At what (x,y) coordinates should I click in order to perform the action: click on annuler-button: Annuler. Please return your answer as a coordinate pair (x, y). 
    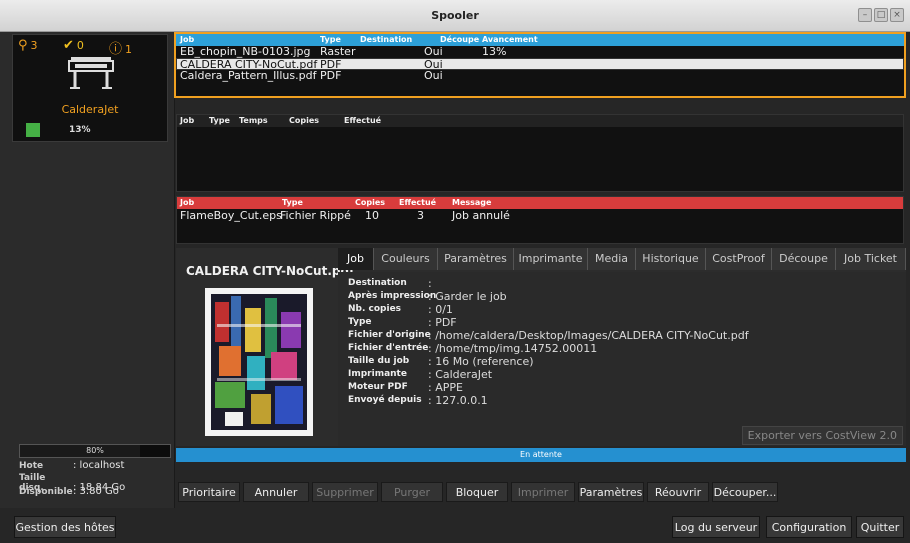
    Looking at the image, I should click on (276, 492).